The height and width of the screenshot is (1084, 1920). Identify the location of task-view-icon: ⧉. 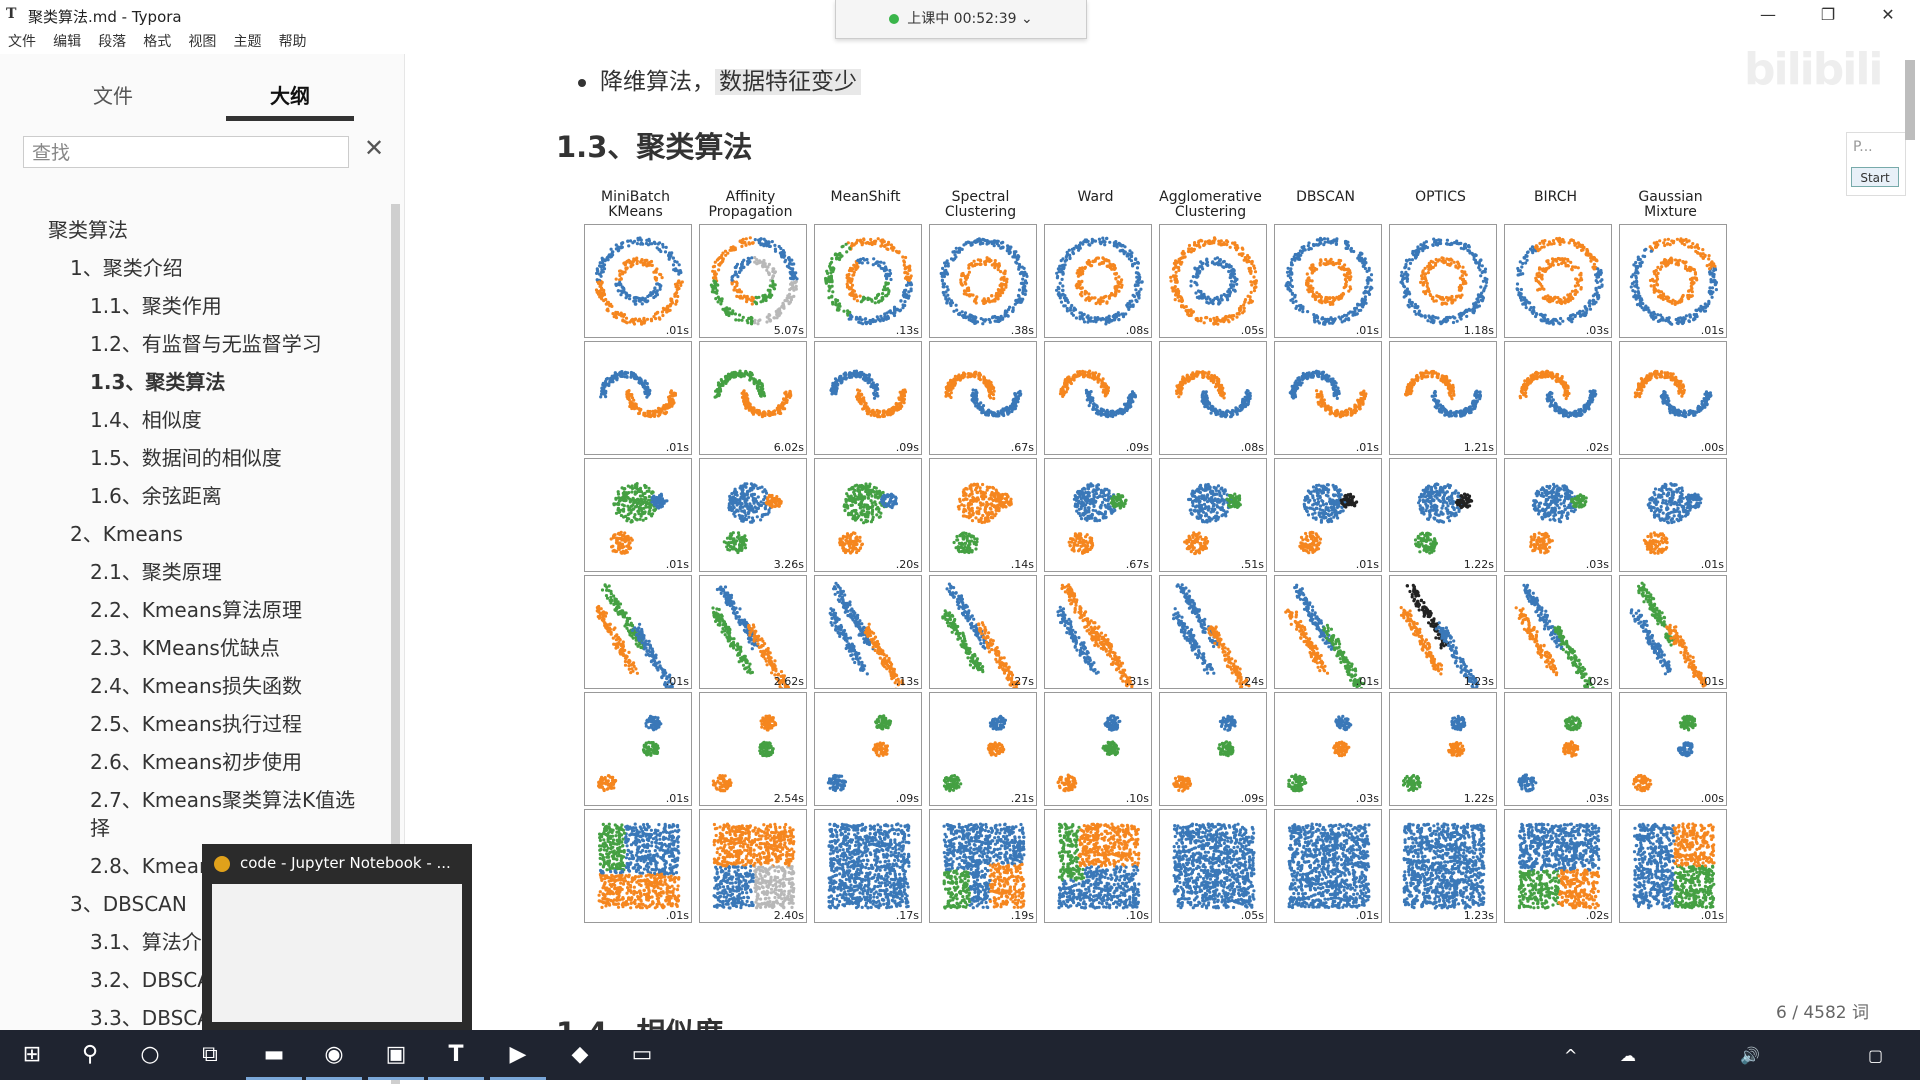
(210, 1055).